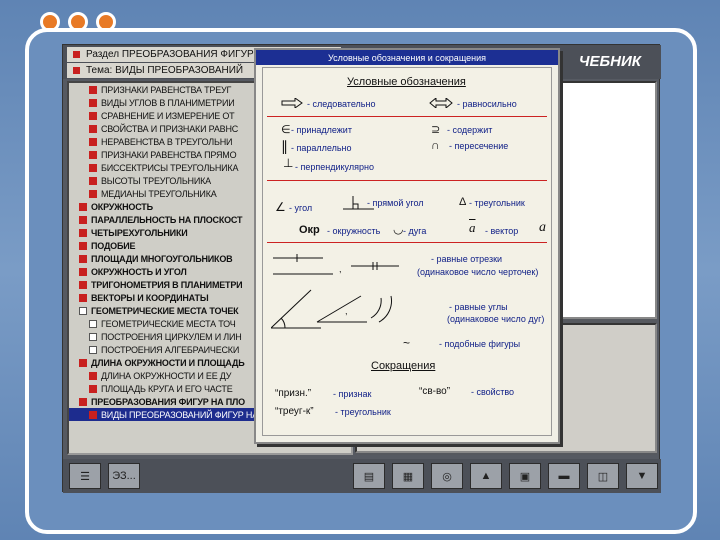 The height and width of the screenshot is (540, 720). I want to click on equal-angles-label: - равные углы, so click(478, 307).